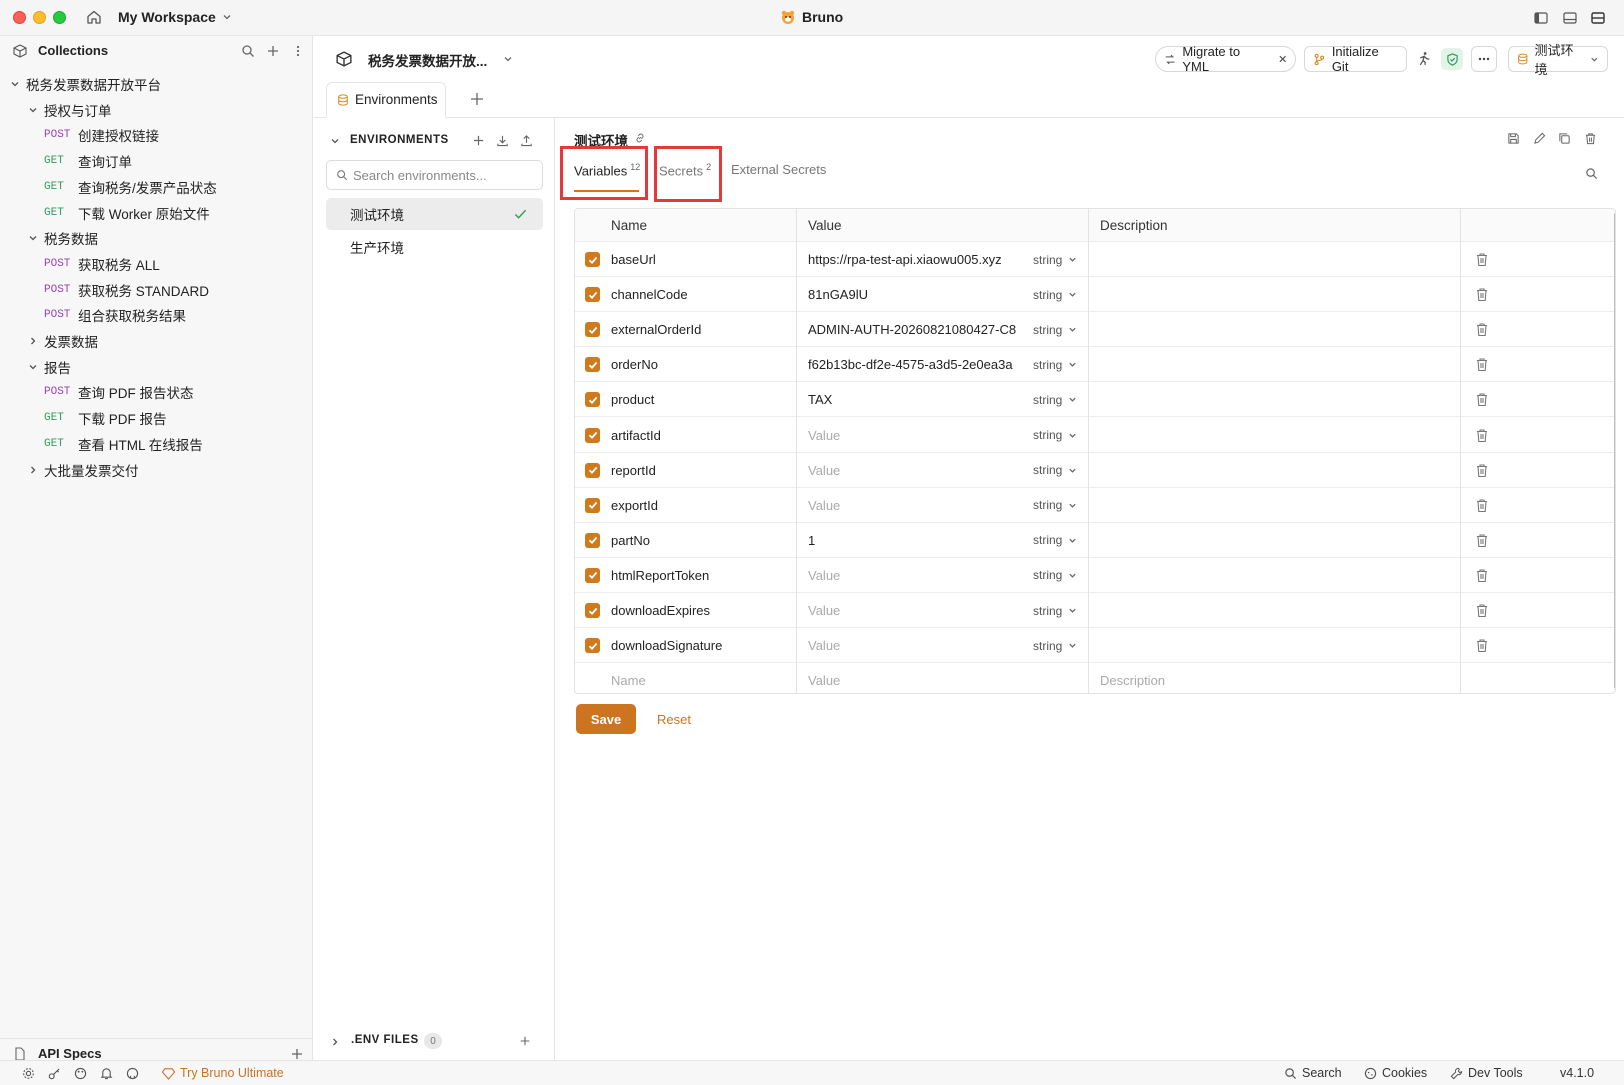 The width and height of the screenshot is (1624, 1085). I want to click on more-options-button, so click(1484, 59).